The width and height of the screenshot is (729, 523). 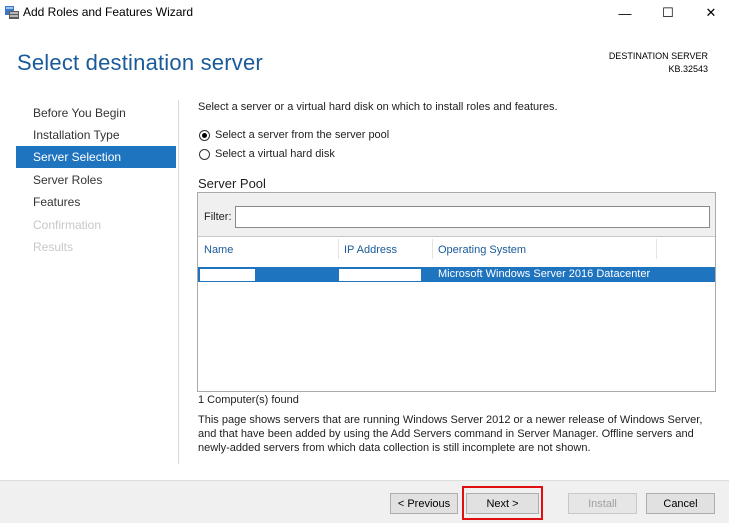 What do you see at coordinates (711, 12) in the screenshot?
I see `close-icon: ✕` at bounding box center [711, 12].